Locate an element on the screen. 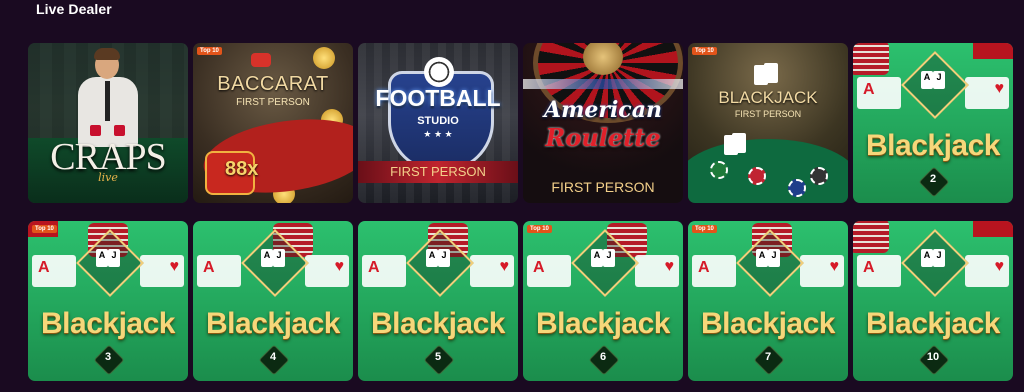 Image resolution: width=1024 pixels, height=392 pixels. dealer-tie is located at coordinates (107, 101).